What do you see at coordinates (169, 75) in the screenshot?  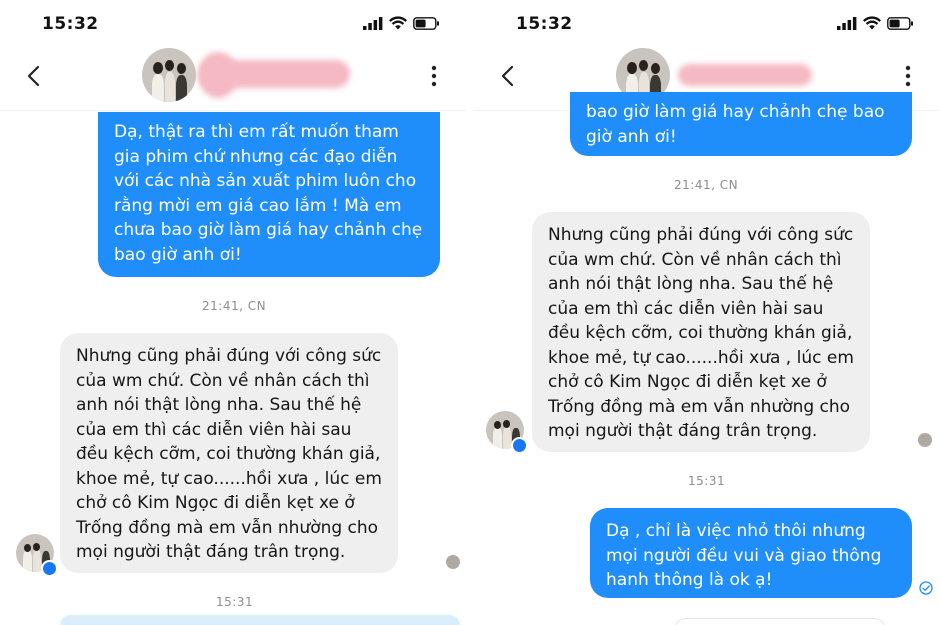 I see `contact-avatar` at bounding box center [169, 75].